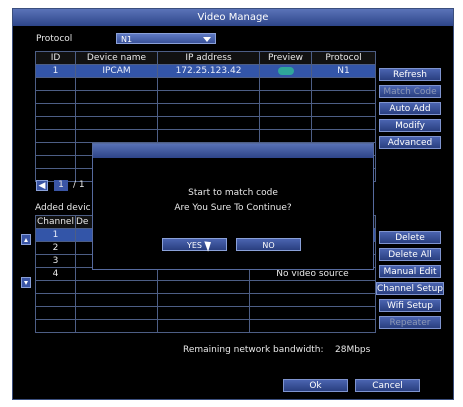 The height and width of the screenshot is (407, 463). Describe the element at coordinates (79, 185) in the screenshot. I see `page-total: / 1` at that location.